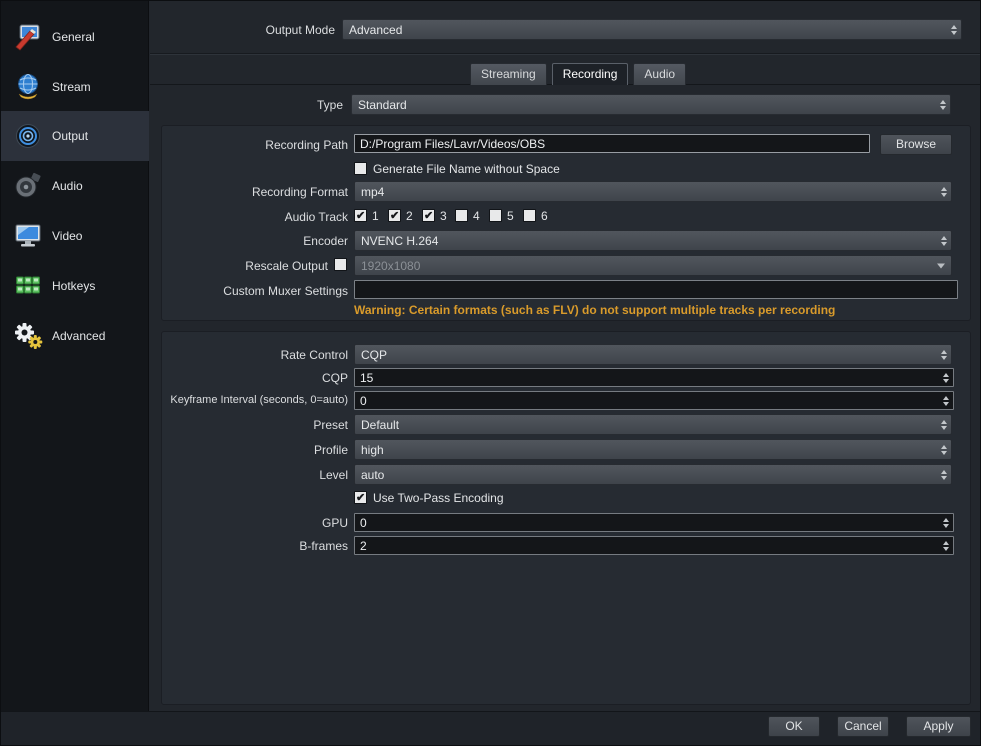  Describe the element at coordinates (529, 215) in the screenshot. I see `audio-track-6-checkbox` at that location.